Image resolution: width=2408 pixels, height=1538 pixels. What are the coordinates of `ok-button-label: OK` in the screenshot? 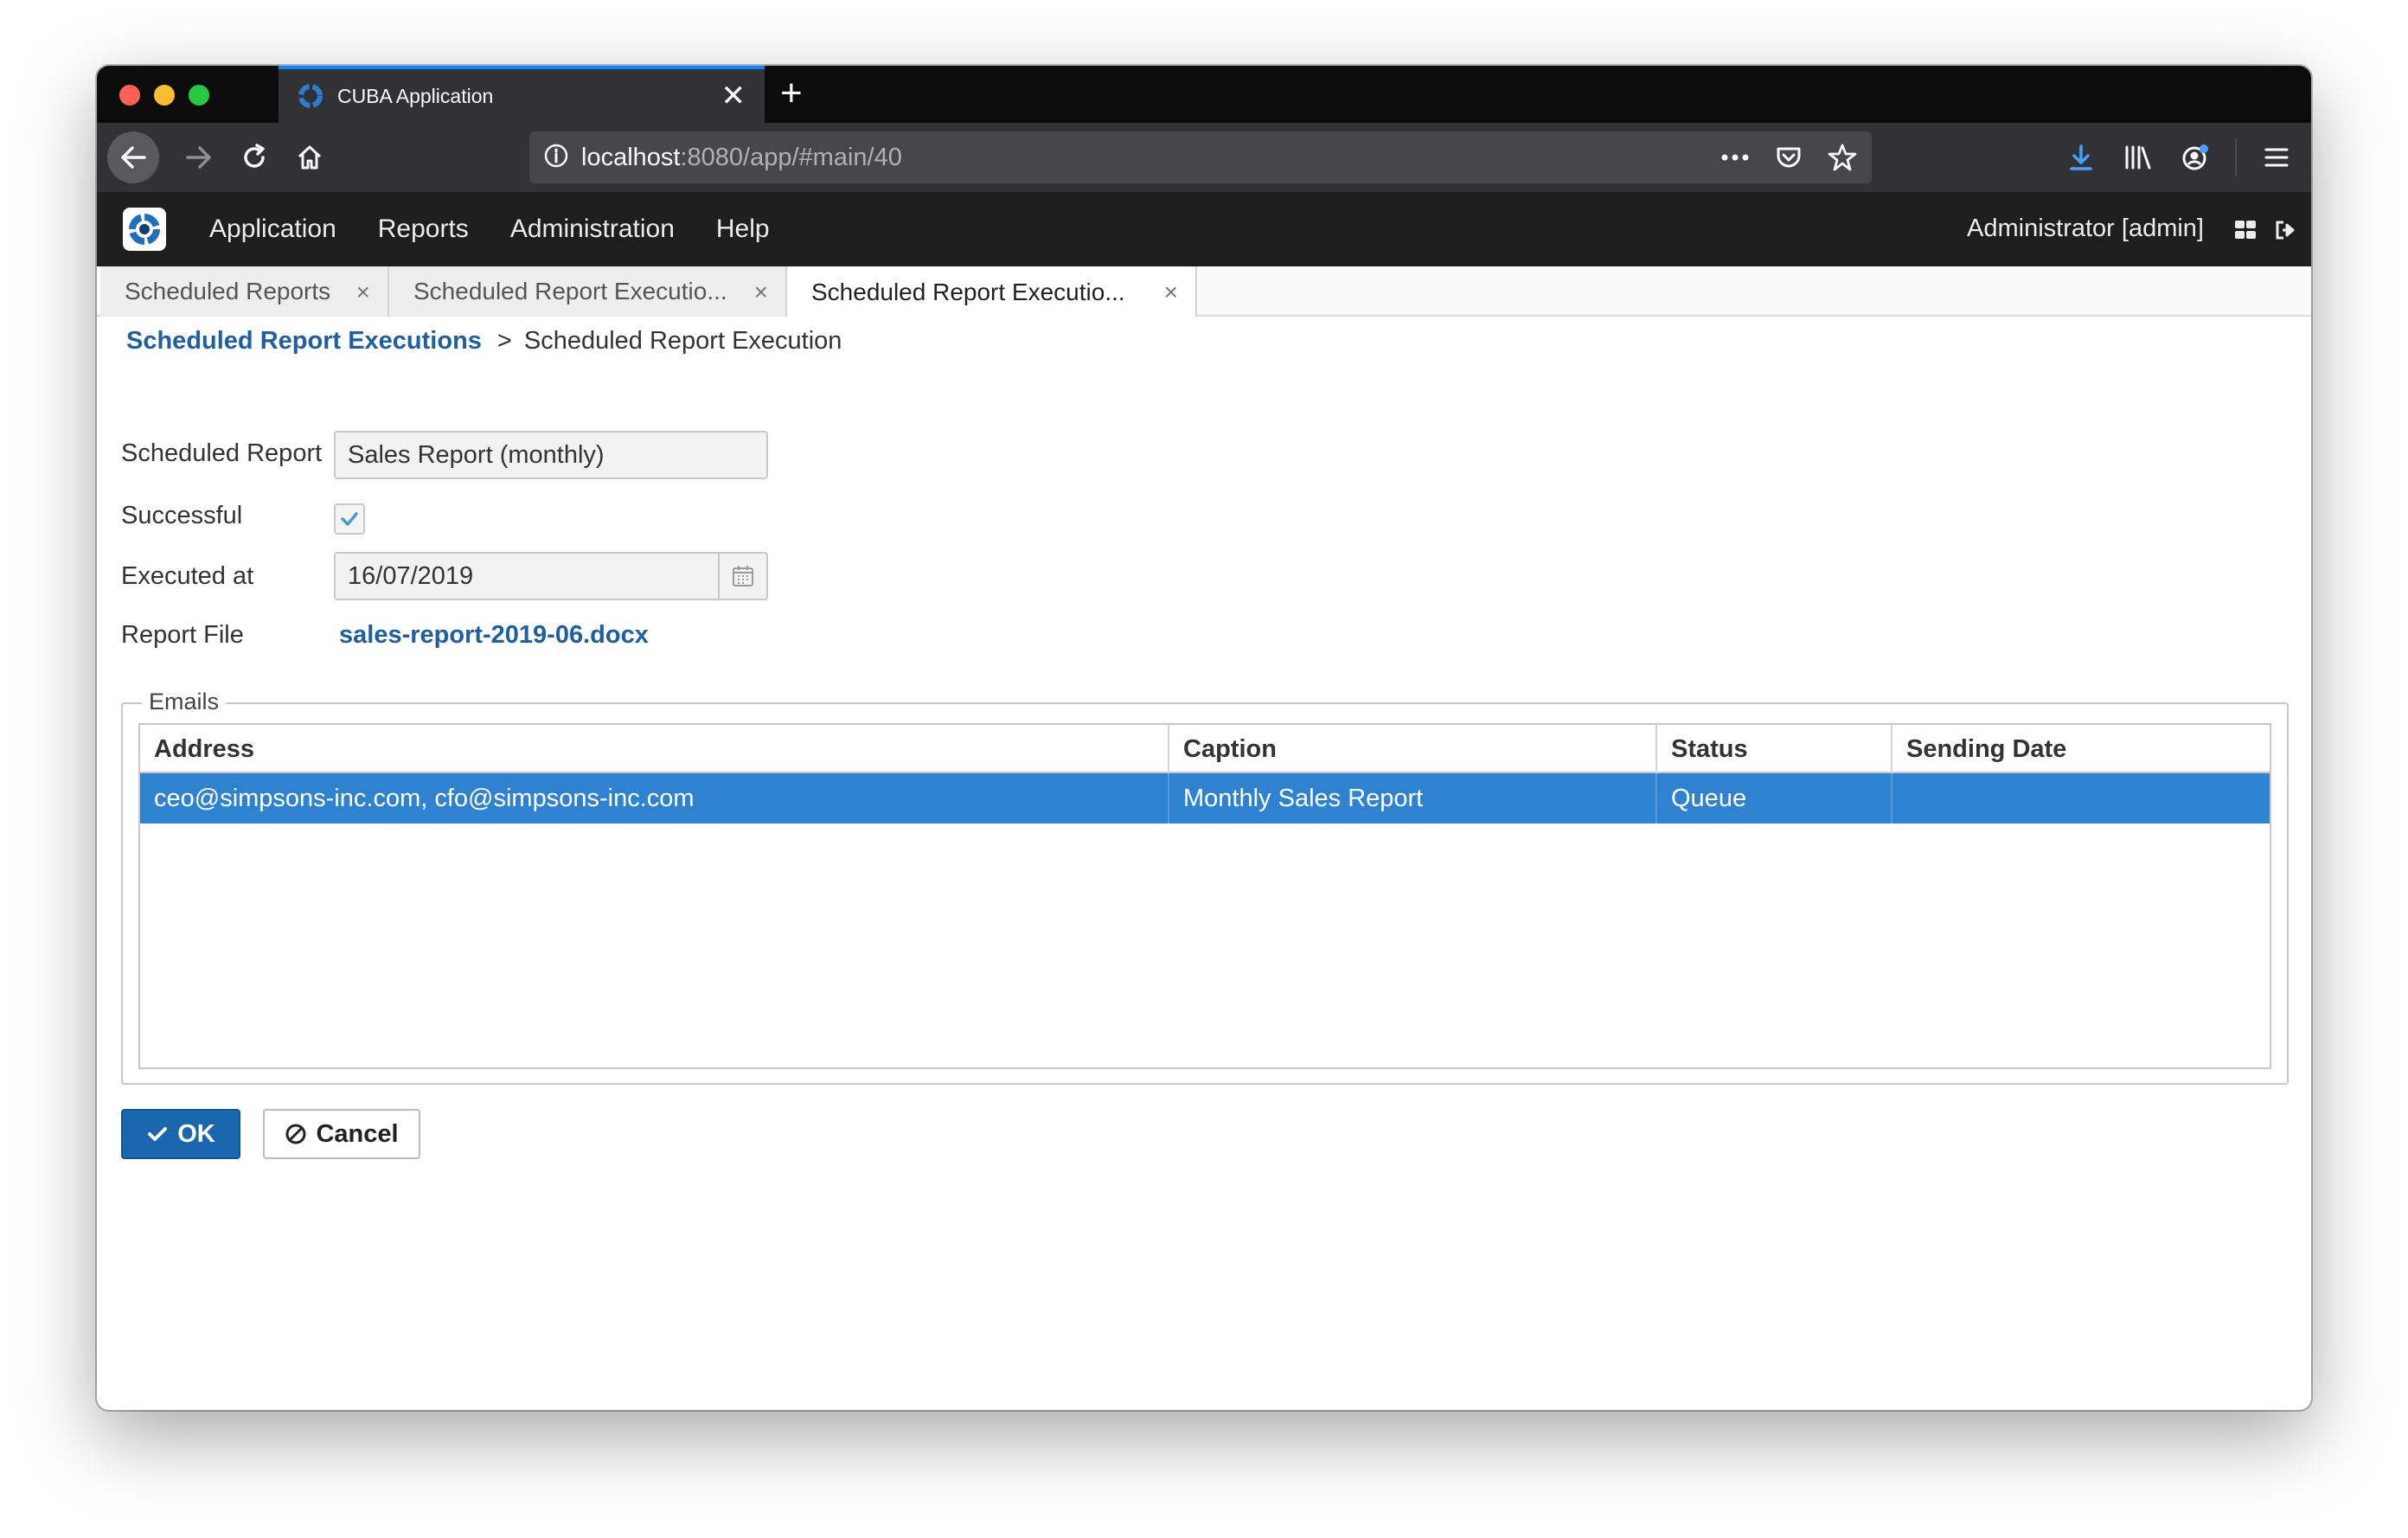 It's located at (196, 1133).